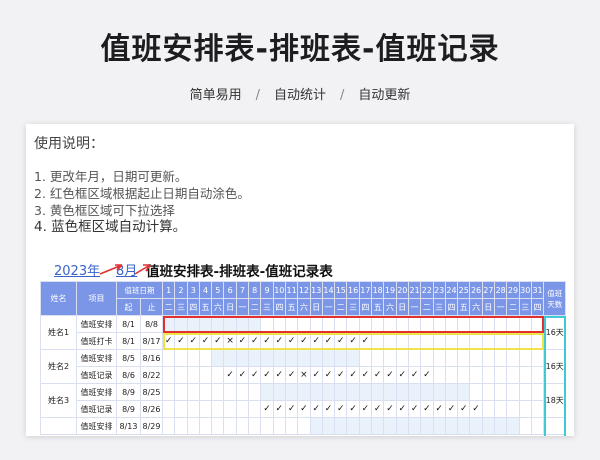 Image resolution: width=600 pixels, height=460 pixels. What do you see at coordinates (151, 375) in the screenshot?
I see `end-date: 8/22` at bounding box center [151, 375].